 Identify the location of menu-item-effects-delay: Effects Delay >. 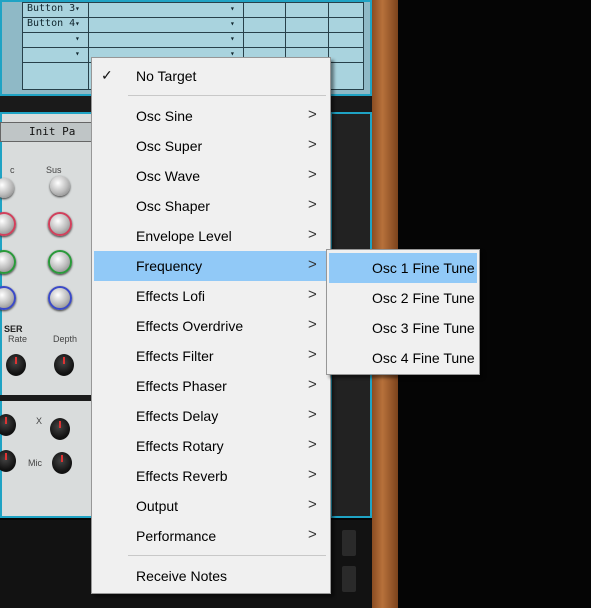
(211, 416).